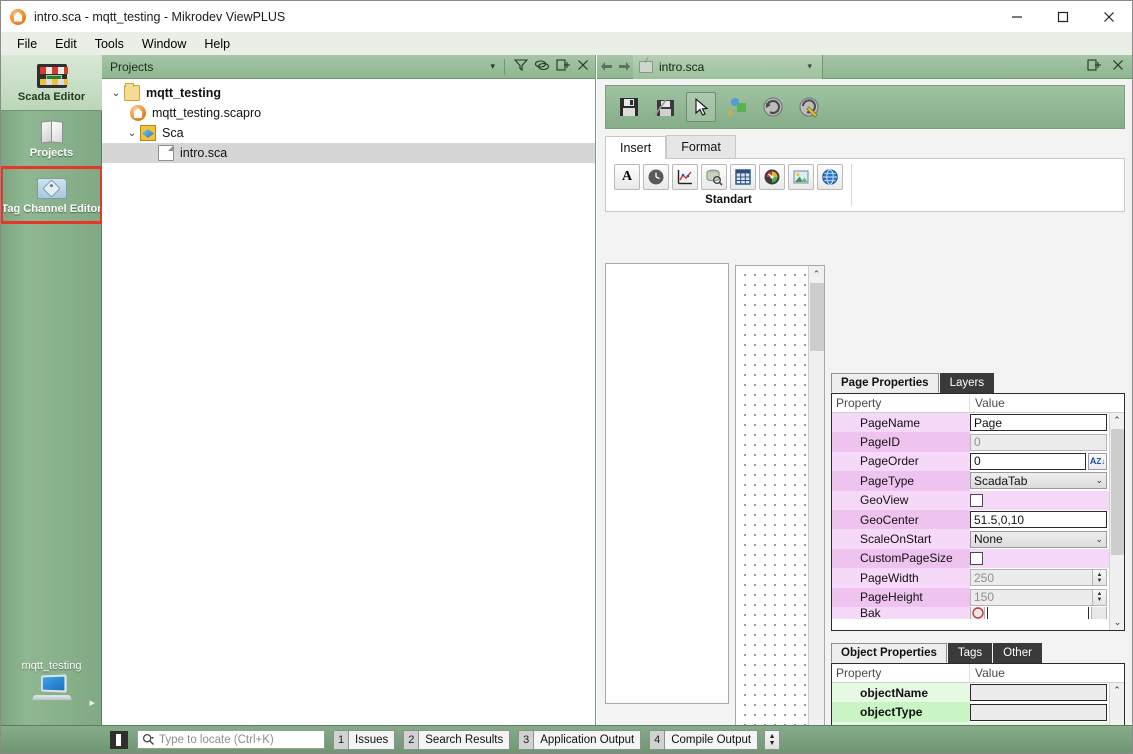  Describe the element at coordinates (970, 653) in the screenshot. I see `tab-tags: Tags` at that location.